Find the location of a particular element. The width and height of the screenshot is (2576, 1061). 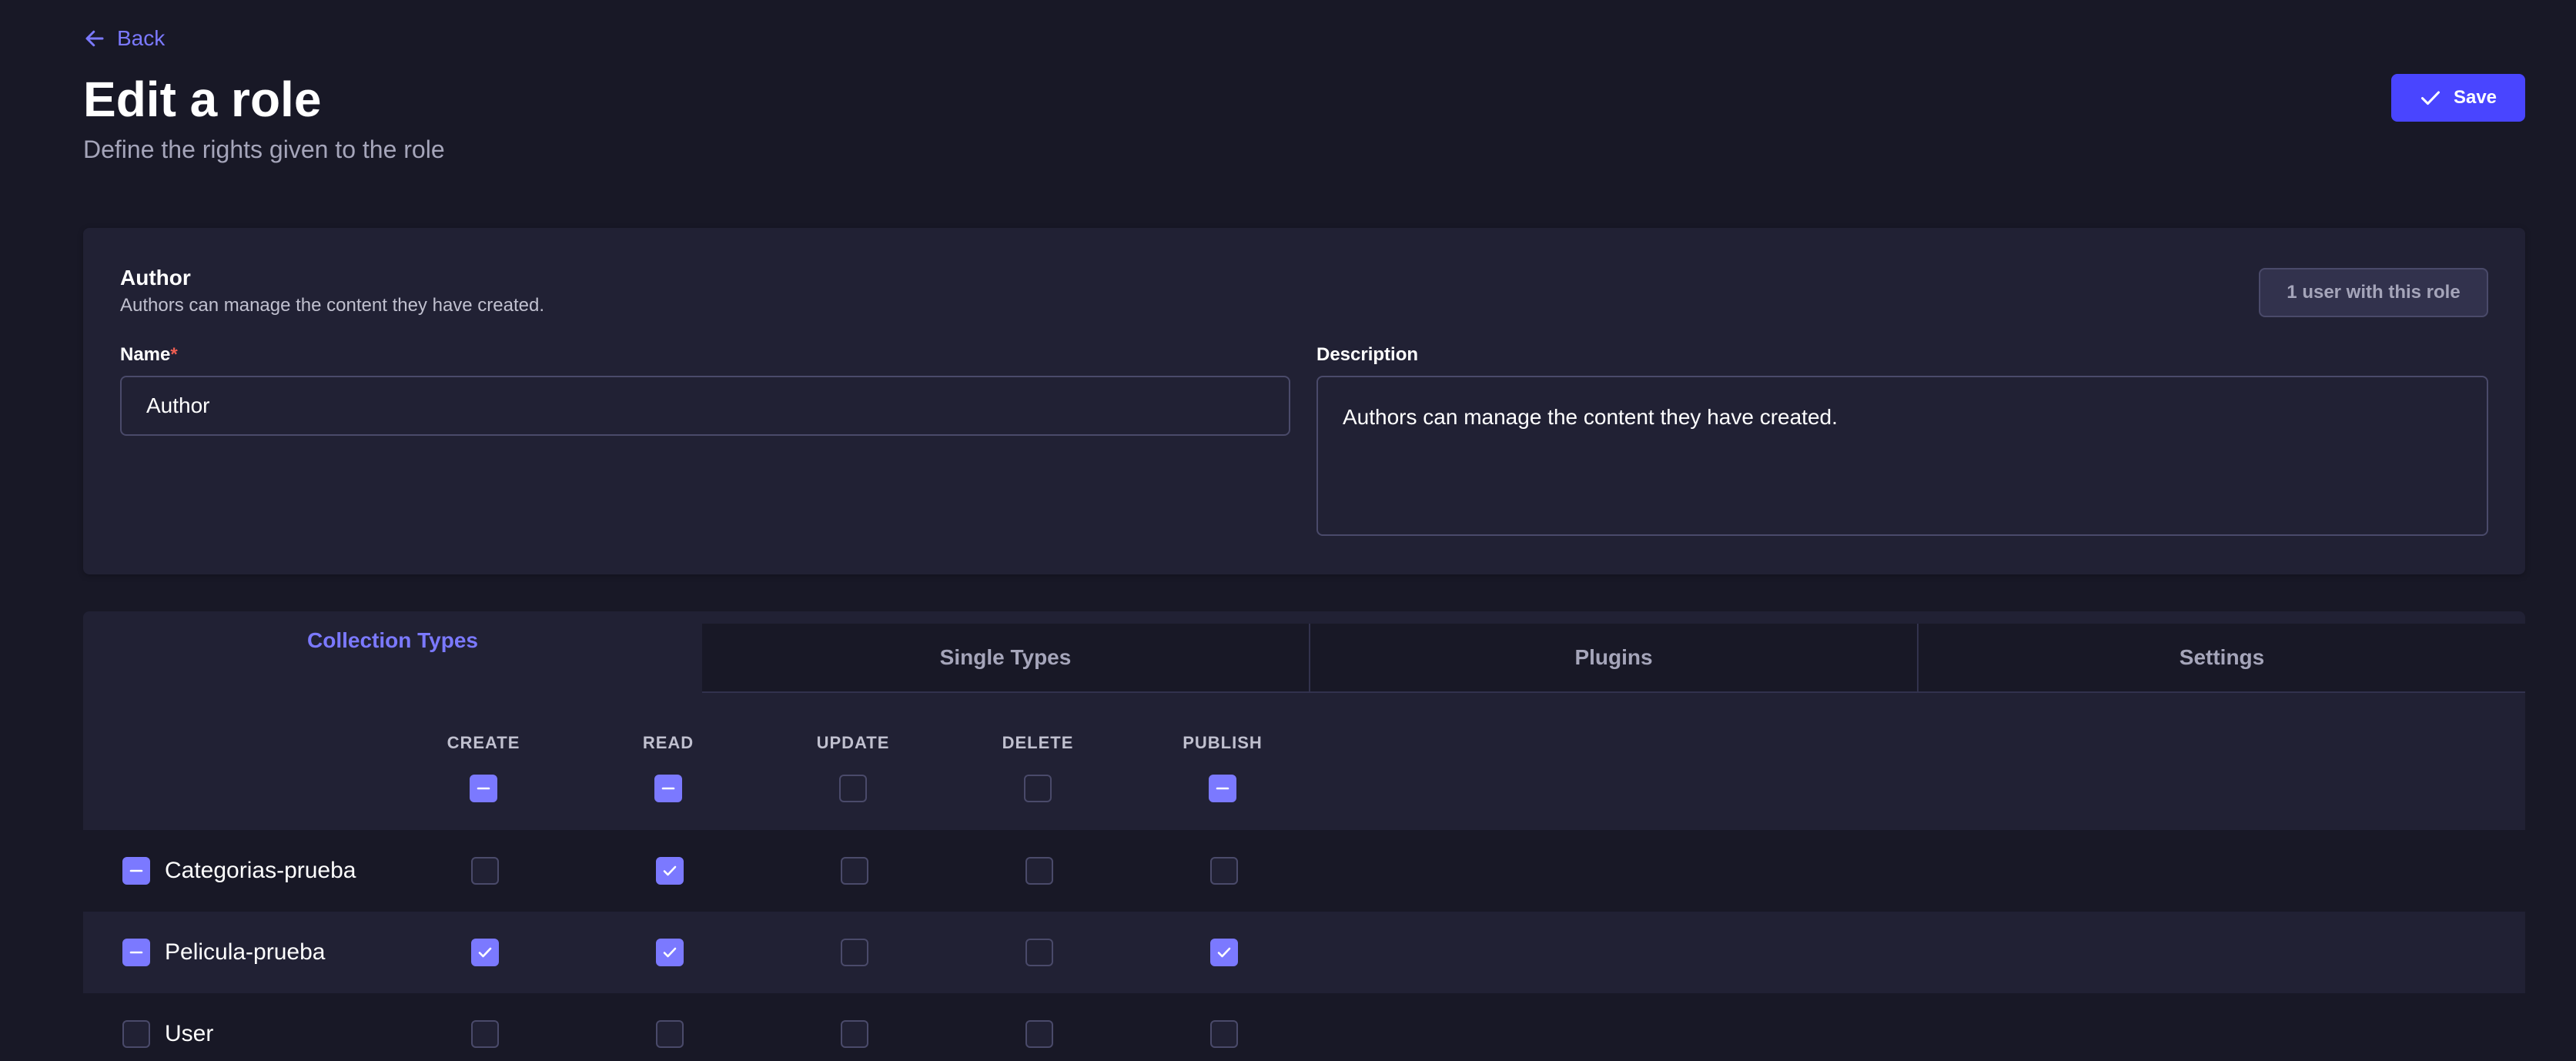

tab-settings: Settings is located at coordinates (2222, 658).